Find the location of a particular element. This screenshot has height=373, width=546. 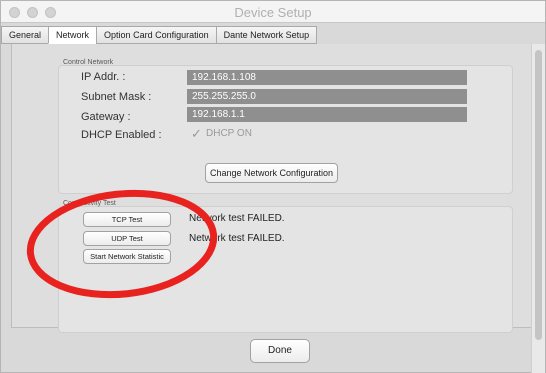

tcp-test-status: Network test FAILED. is located at coordinates (237, 218).